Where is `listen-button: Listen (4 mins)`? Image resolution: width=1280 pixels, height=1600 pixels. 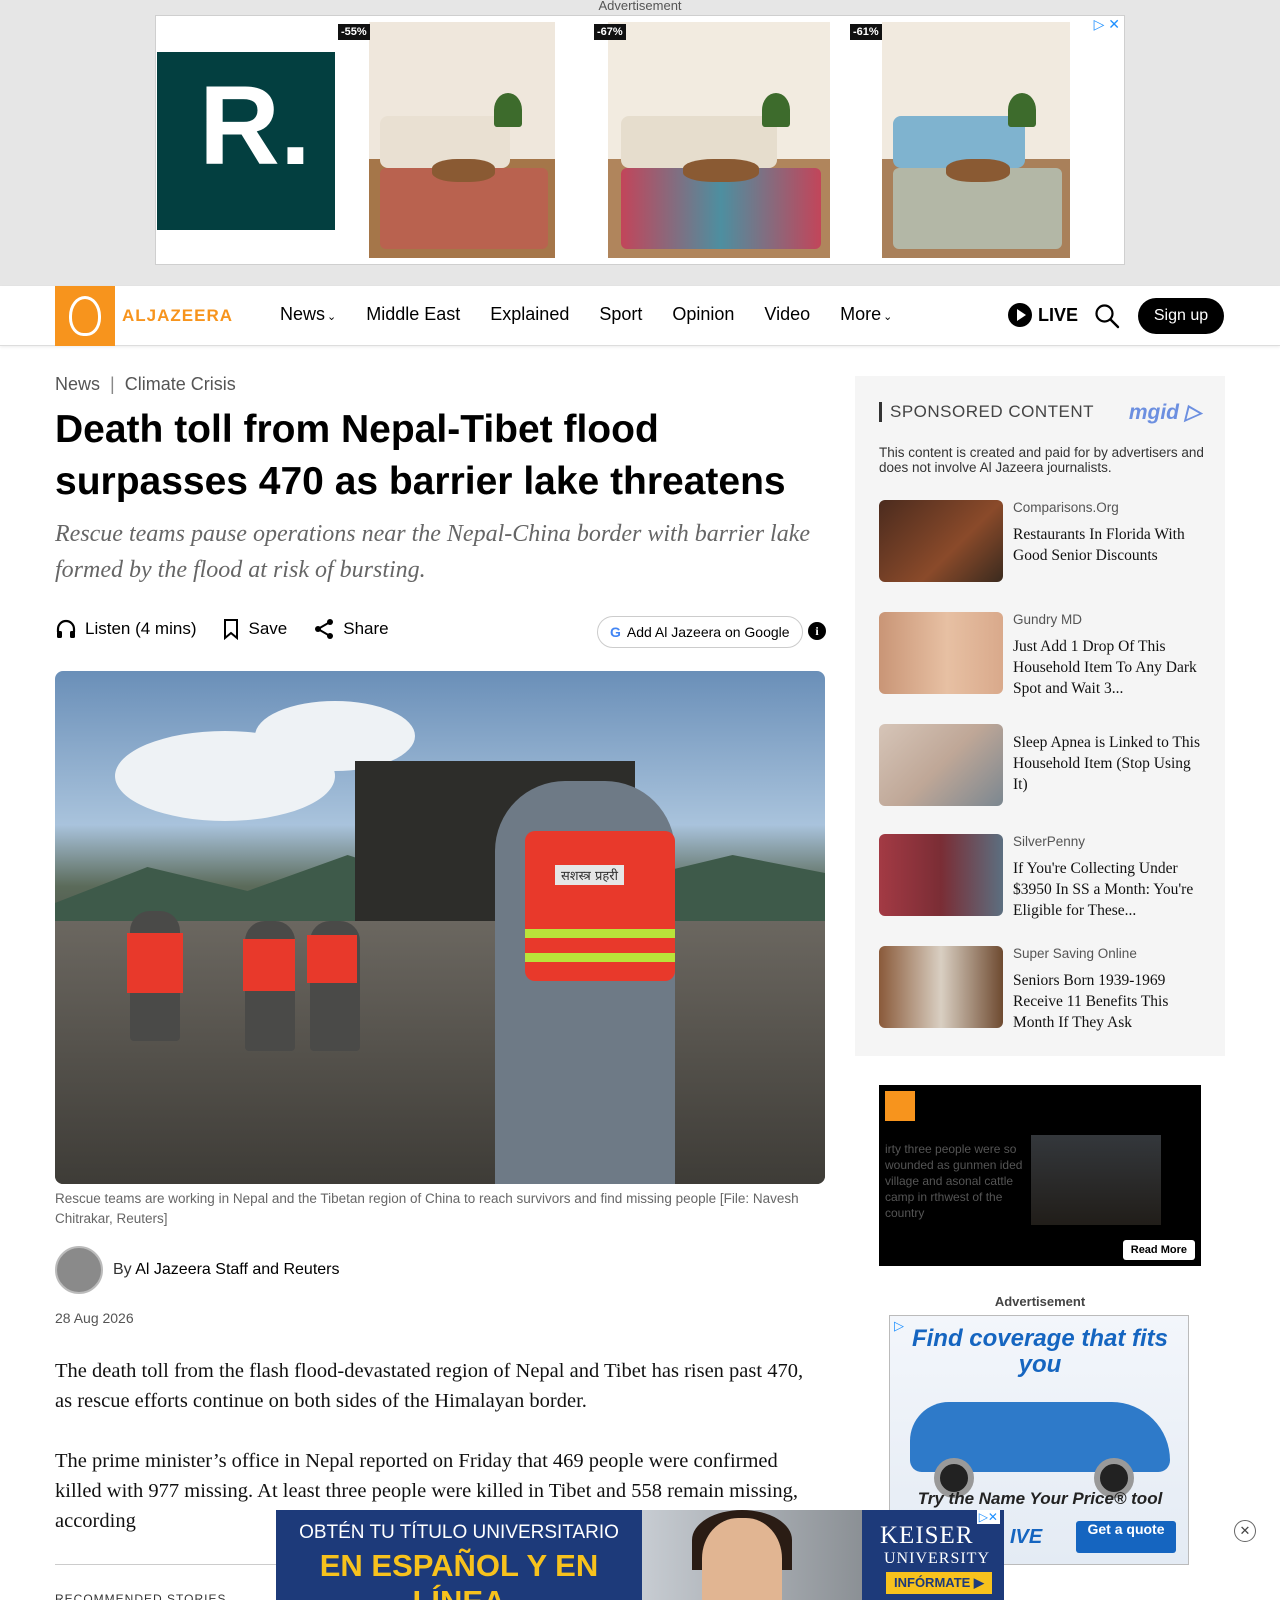 listen-button: Listen (4 mins) is located at coordinates (125, 629).